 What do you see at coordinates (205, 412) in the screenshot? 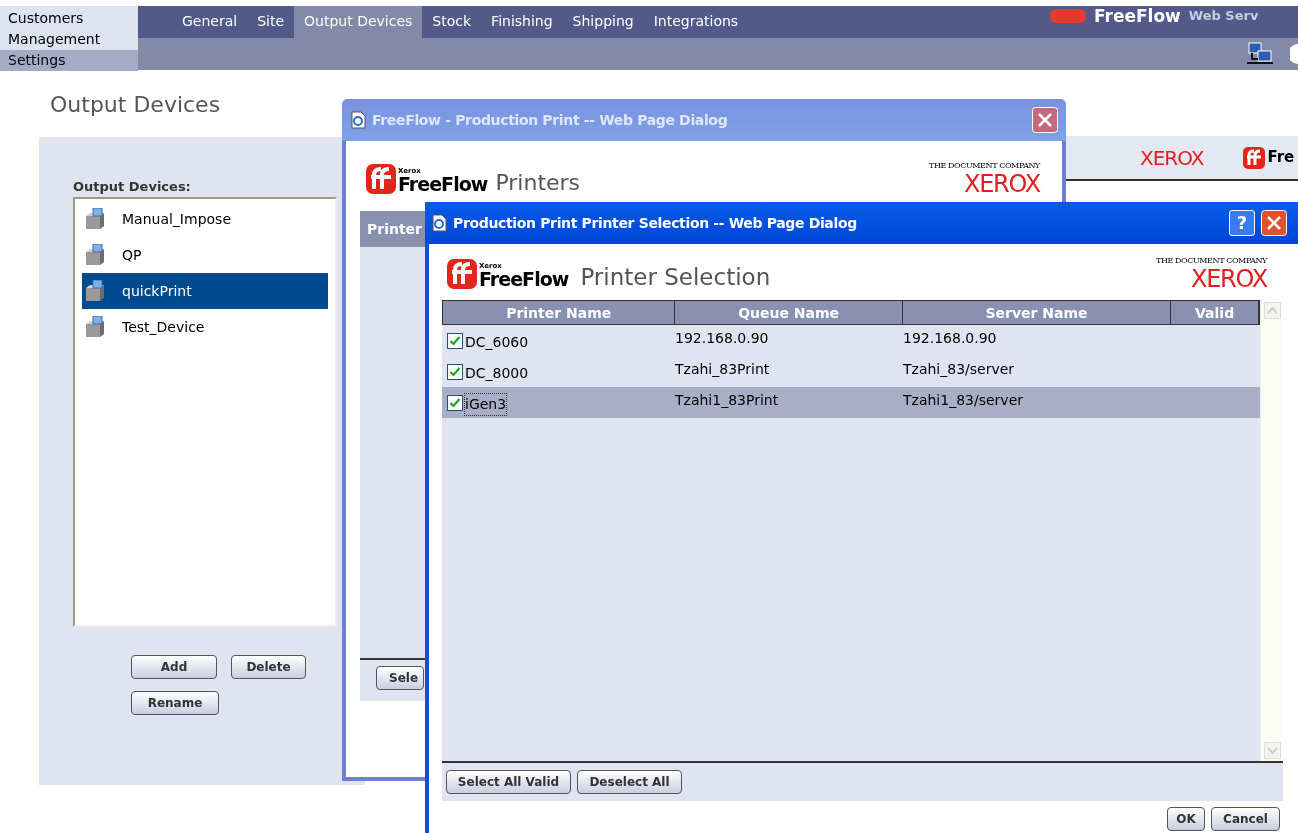
I see `devices-list: Manual_Impose QP quickPrint Test_Device` at bounding box center [205, 412].